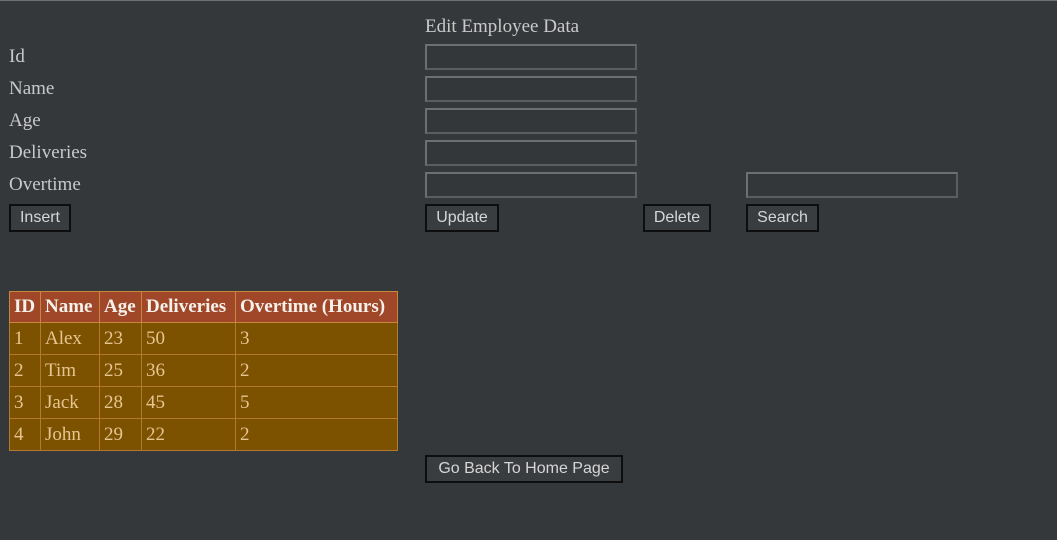 The height and width of the screenshot is (540, 1057). I want to click on table-row: 3 Jack 28 45 5, so click(203, 402).